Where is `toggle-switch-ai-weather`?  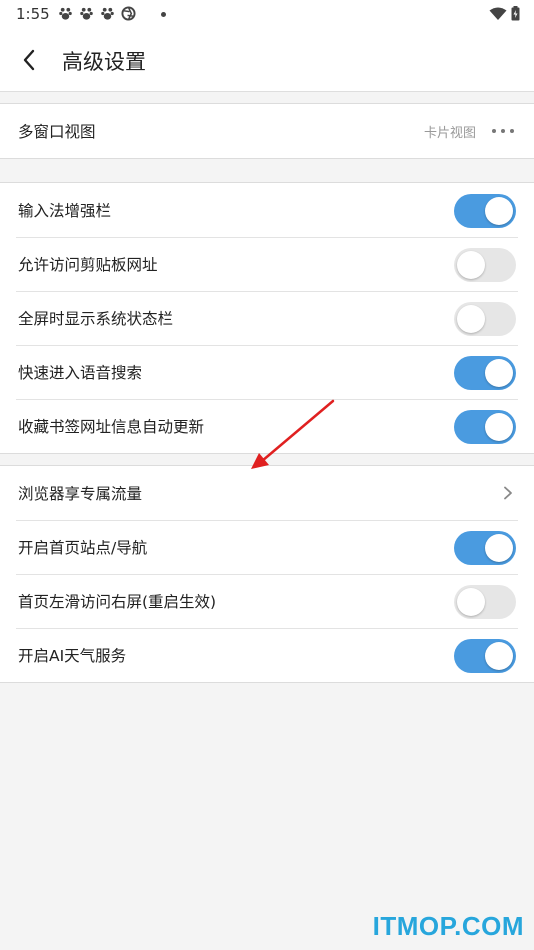 toggle-switch-ai-weather is located at coordinates (485, 656).